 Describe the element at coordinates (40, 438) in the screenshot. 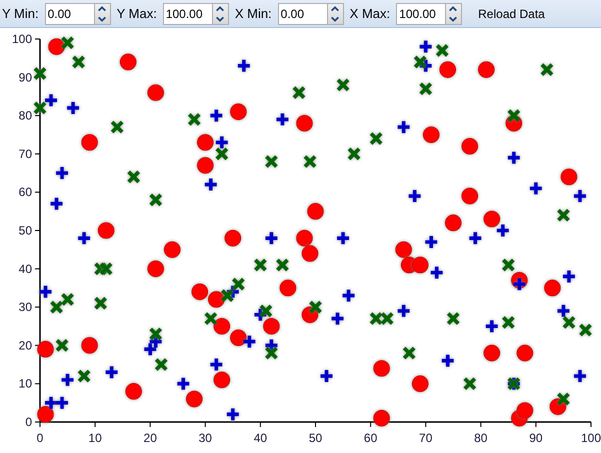

I see `x-tick-label: 0` at that location.